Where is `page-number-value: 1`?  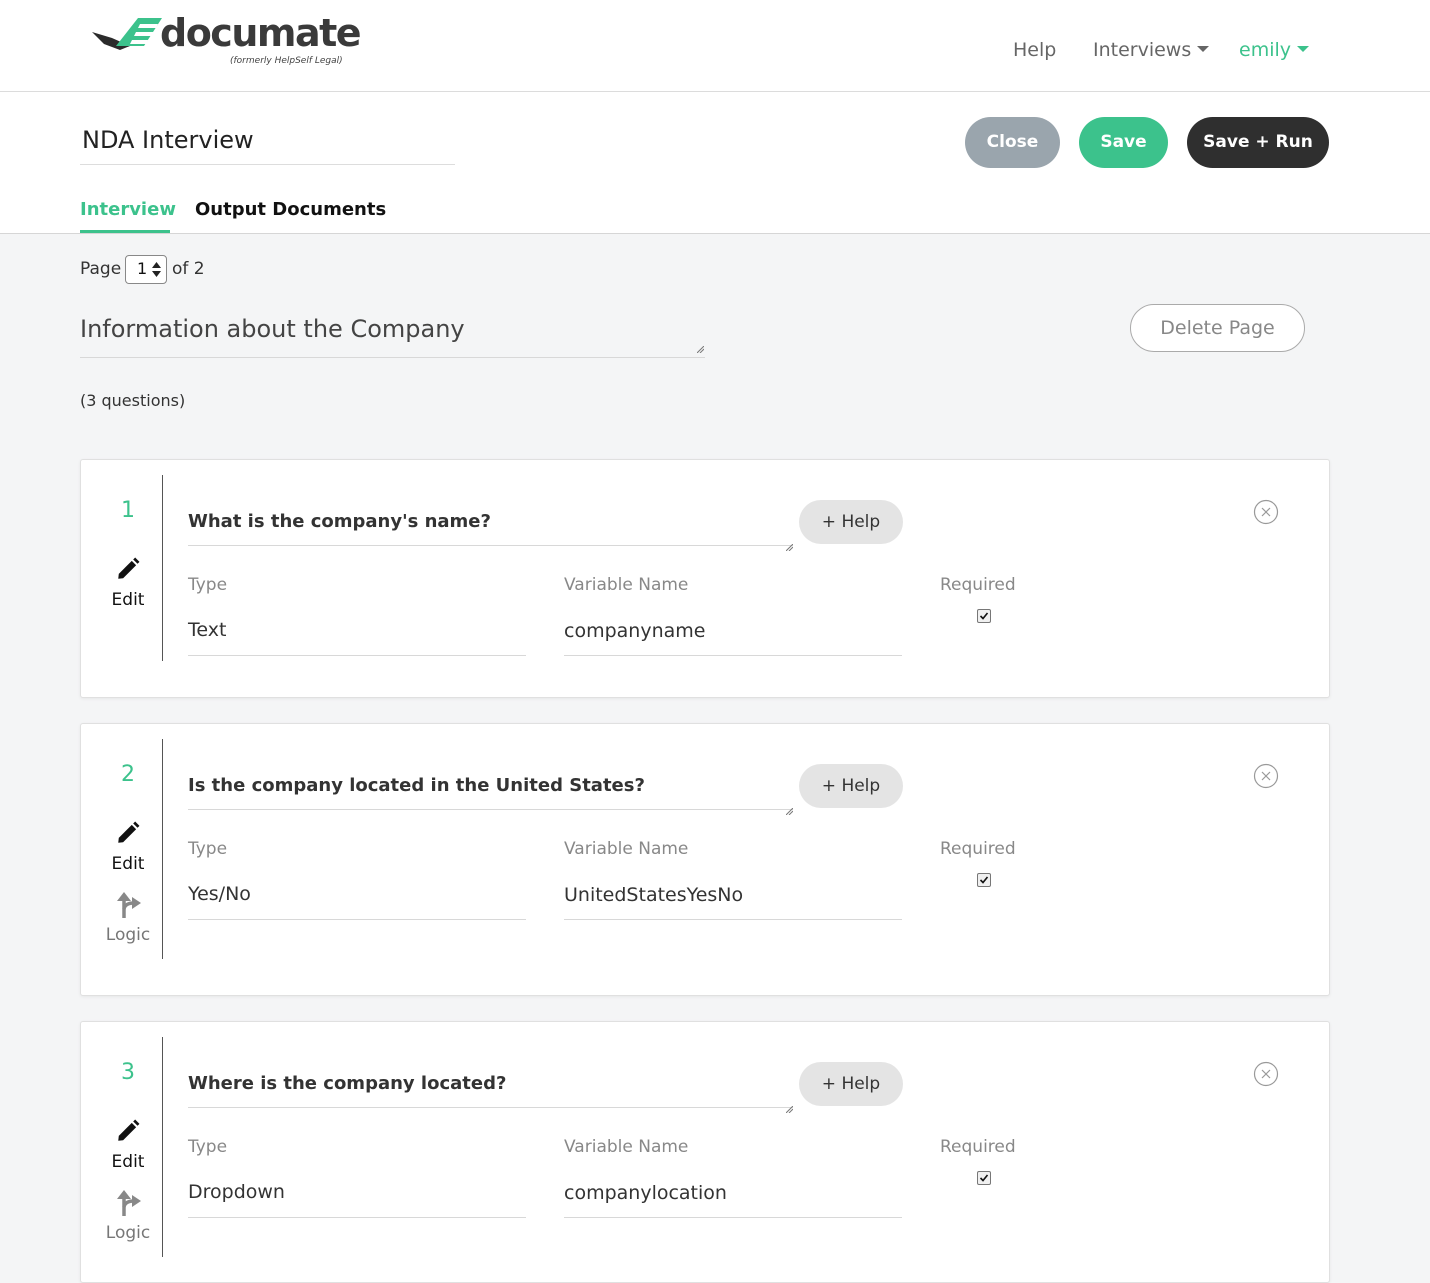 page-number-value: 1 is located at coordinates (142, 268).